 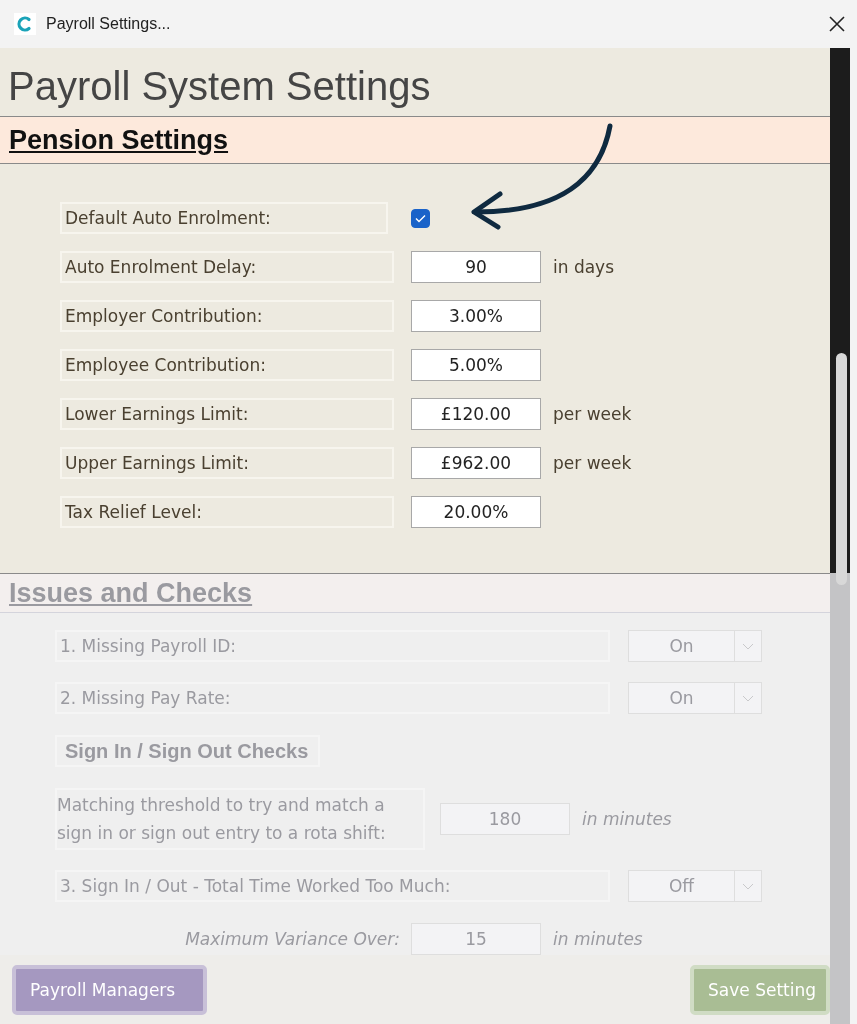 What do you see at coordinates (227, 463) in the screenshot?
I see `field-label: Upper Earnings Limit:` at bounding box center [227, 463].